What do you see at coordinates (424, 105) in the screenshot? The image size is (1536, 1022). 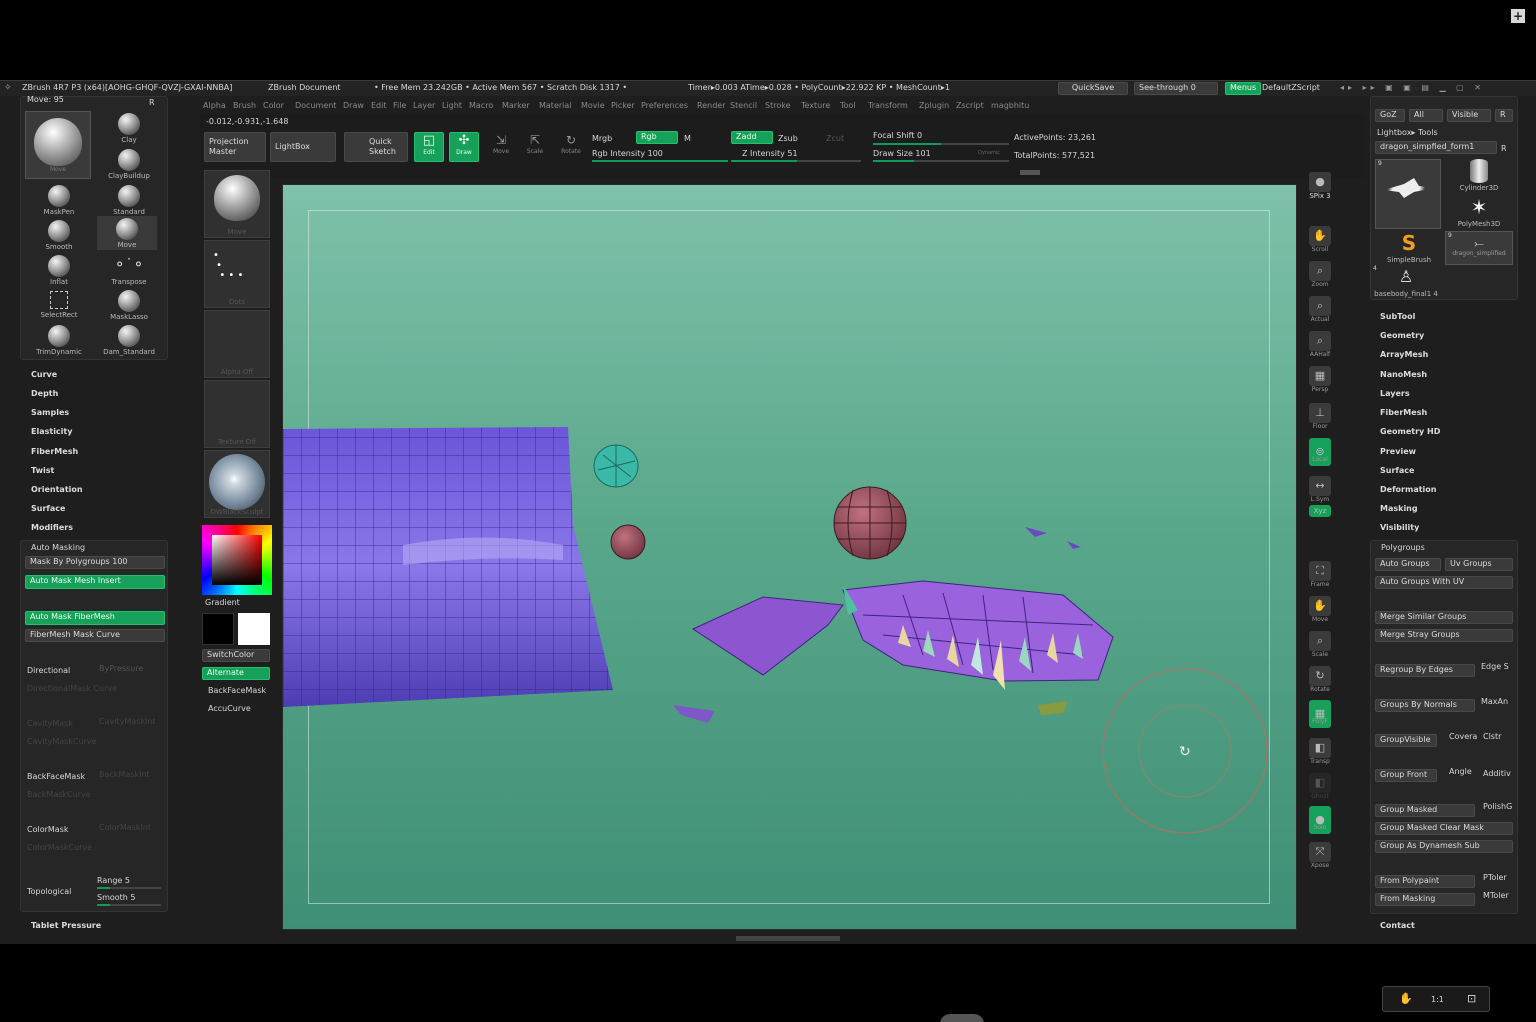 I see `menu-layer: Layer` at bounding box center [424, 105].